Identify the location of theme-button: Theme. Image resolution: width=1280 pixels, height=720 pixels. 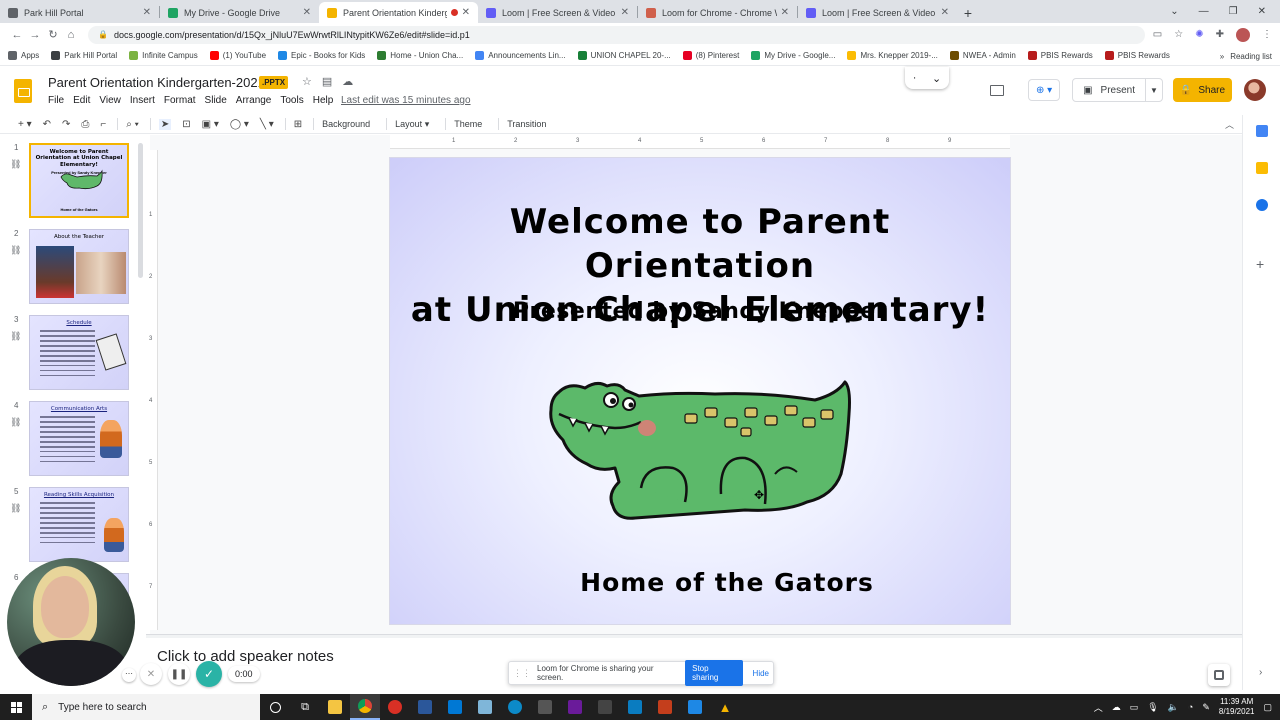
(468, 124).